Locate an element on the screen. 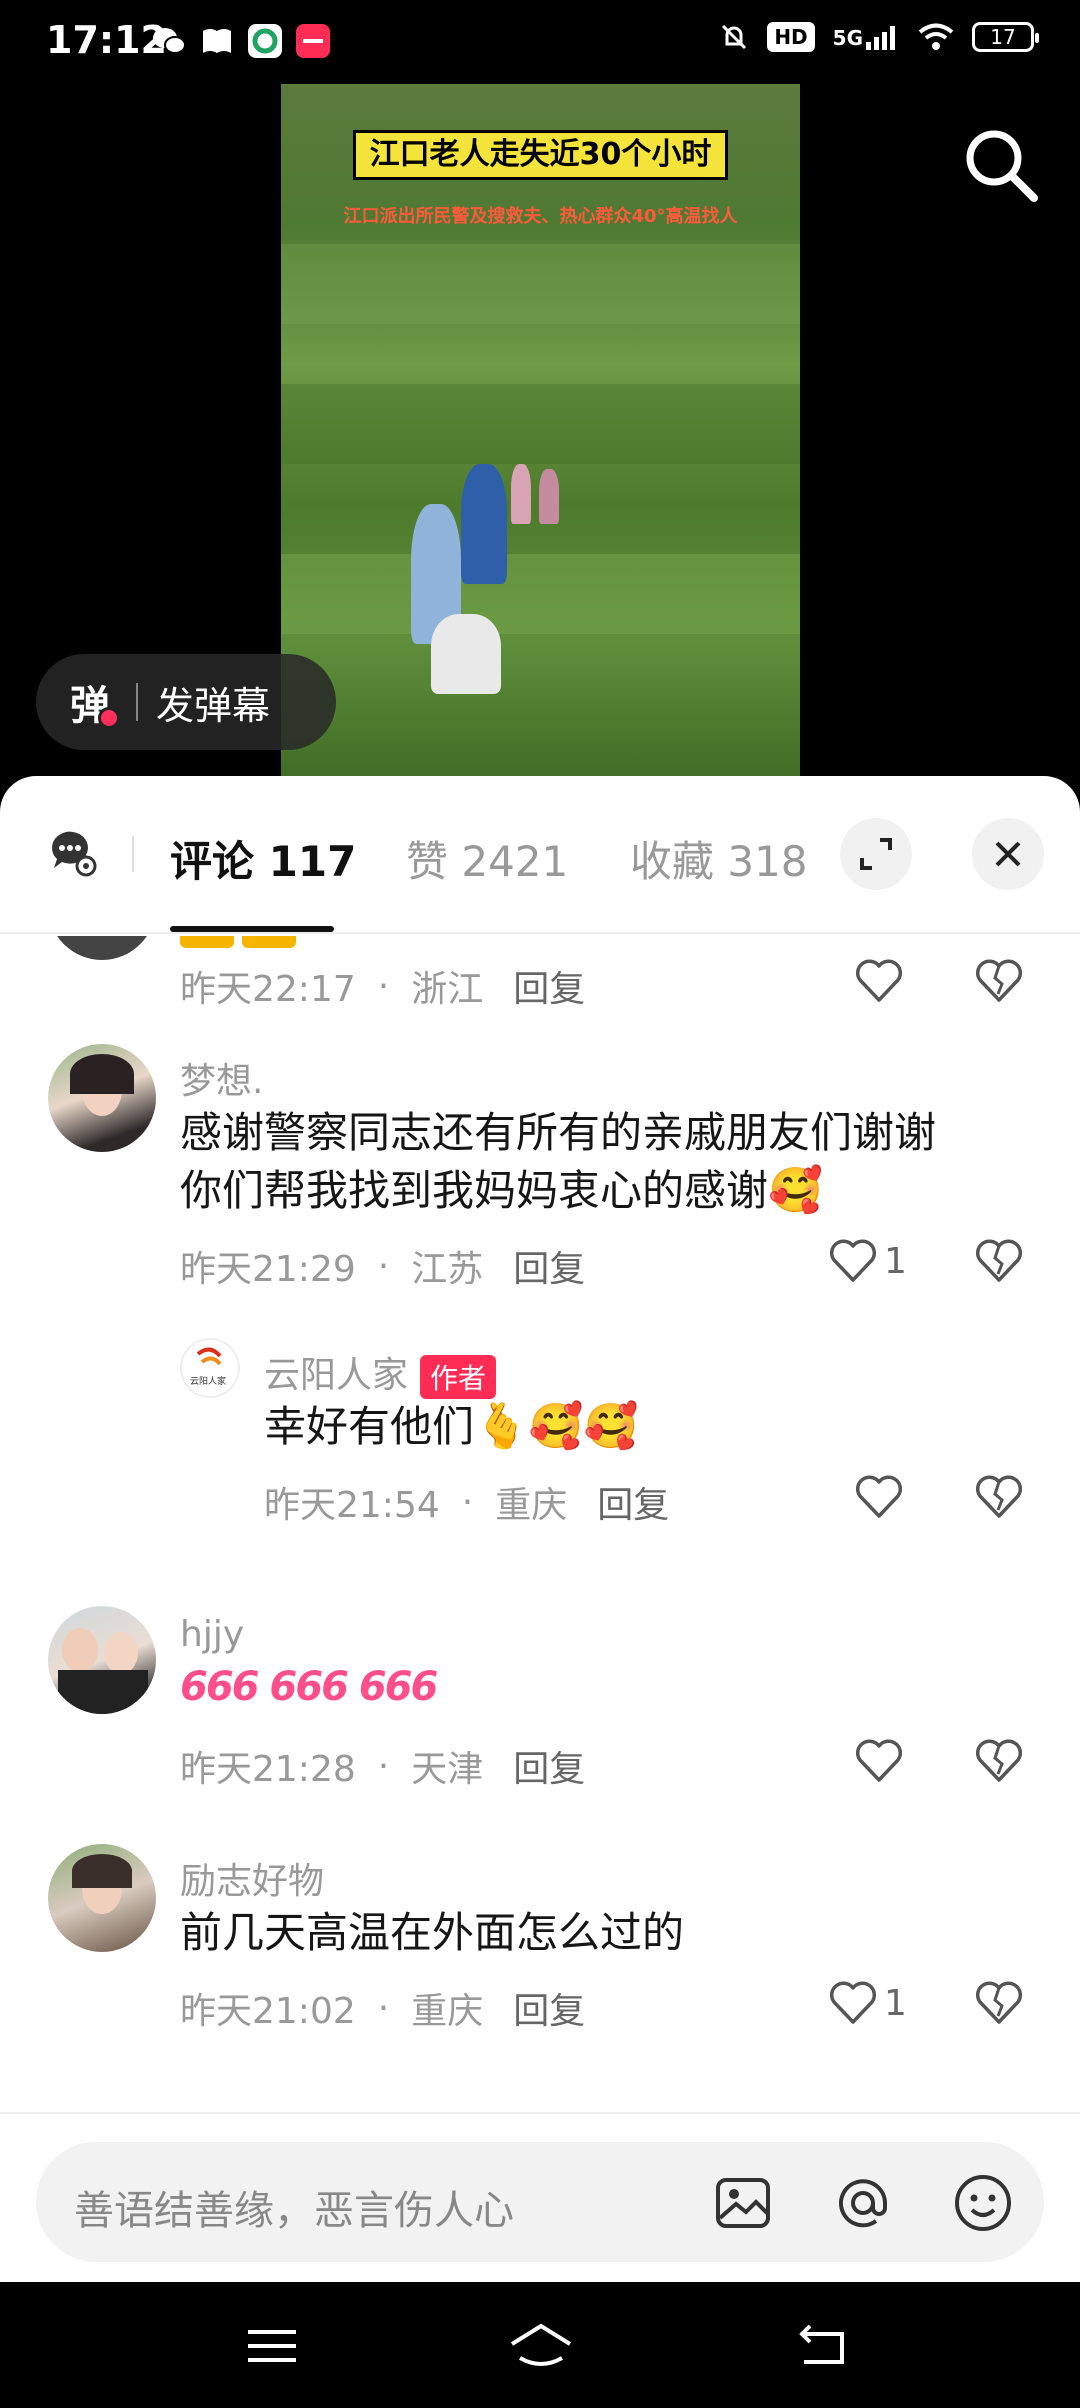  chat-settings-icon is located at coordinates (74, 854).